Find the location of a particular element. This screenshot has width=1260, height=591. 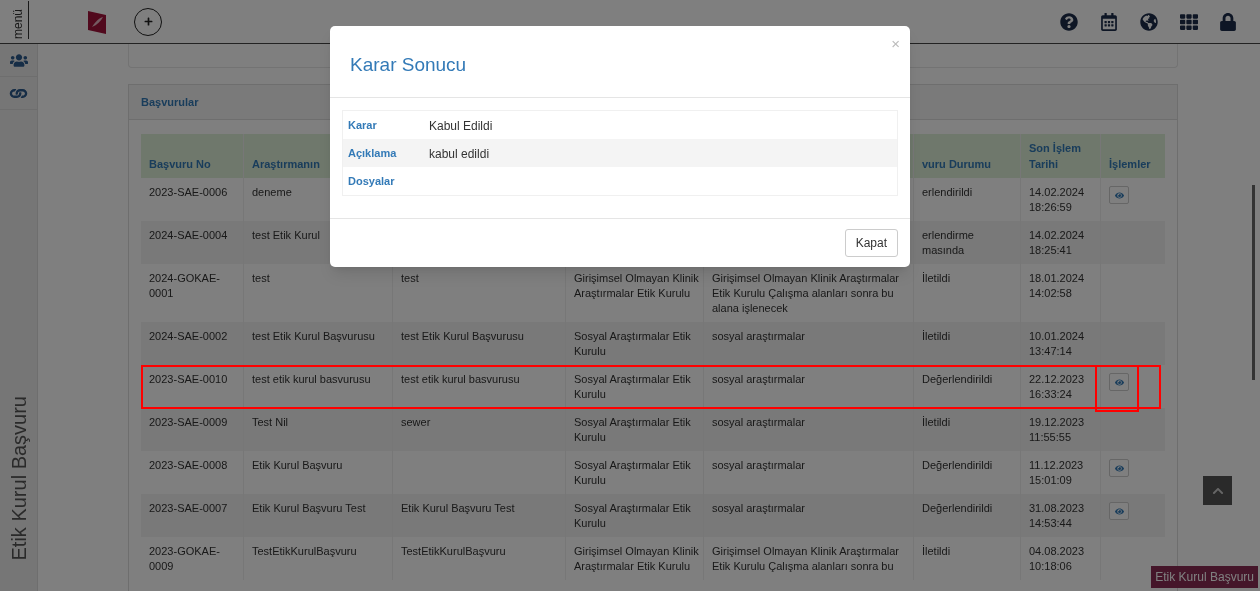

table-cell-text: 2023-GOKAE-0009 is located at coordinates (185, 559).